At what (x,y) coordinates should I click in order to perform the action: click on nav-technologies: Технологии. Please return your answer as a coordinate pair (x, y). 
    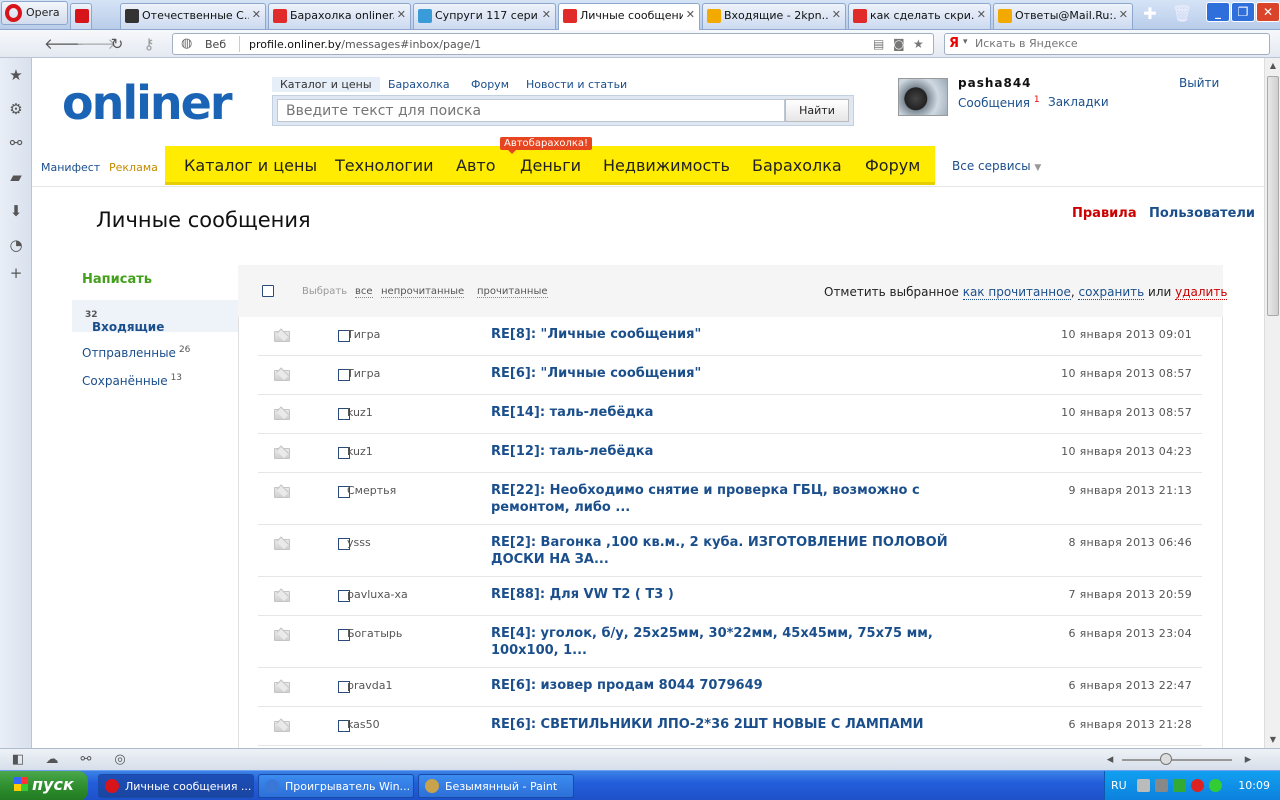
    Looking at the image, I should click on (384, 165).